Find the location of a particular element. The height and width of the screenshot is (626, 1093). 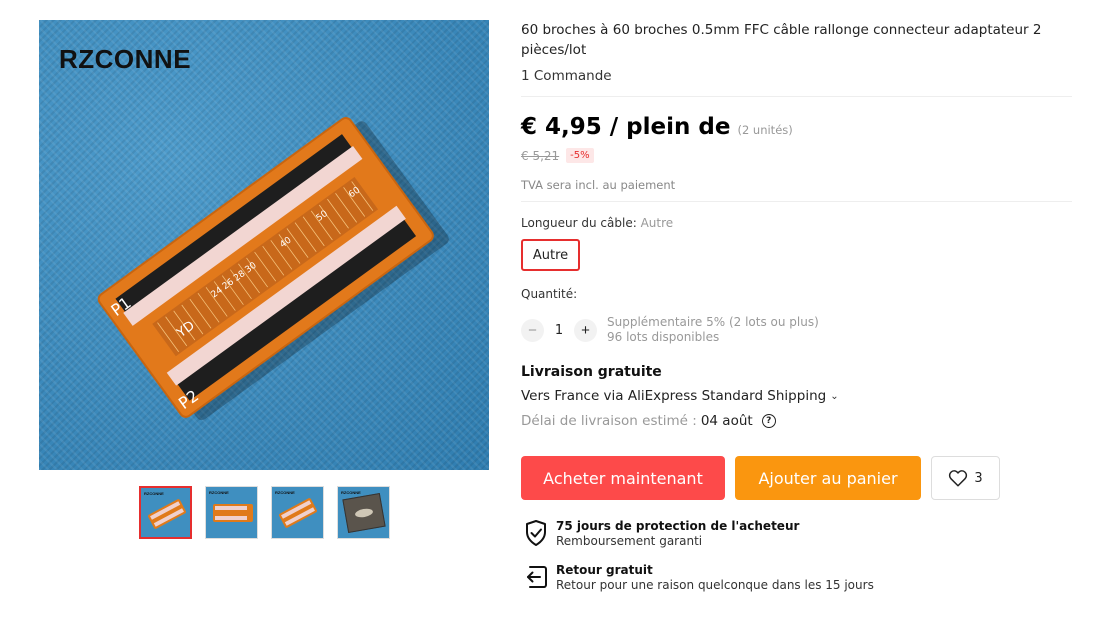

thumbnail-4: RZCONNE is located at coordinates (363, 512).